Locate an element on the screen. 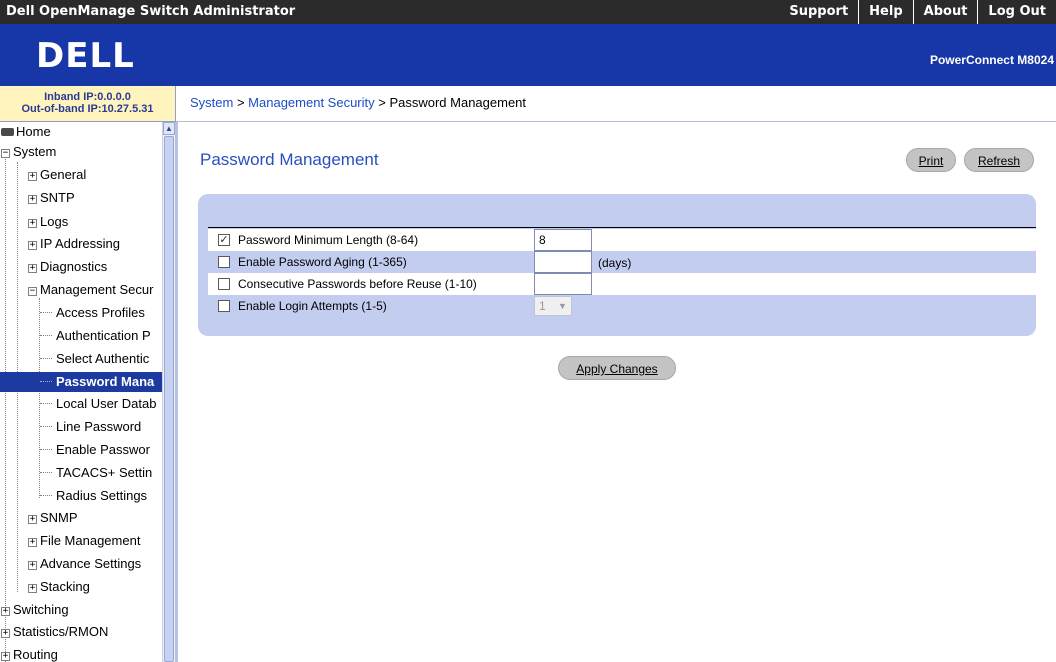  tree-item-home: Home is located at coordinates (26, 132).